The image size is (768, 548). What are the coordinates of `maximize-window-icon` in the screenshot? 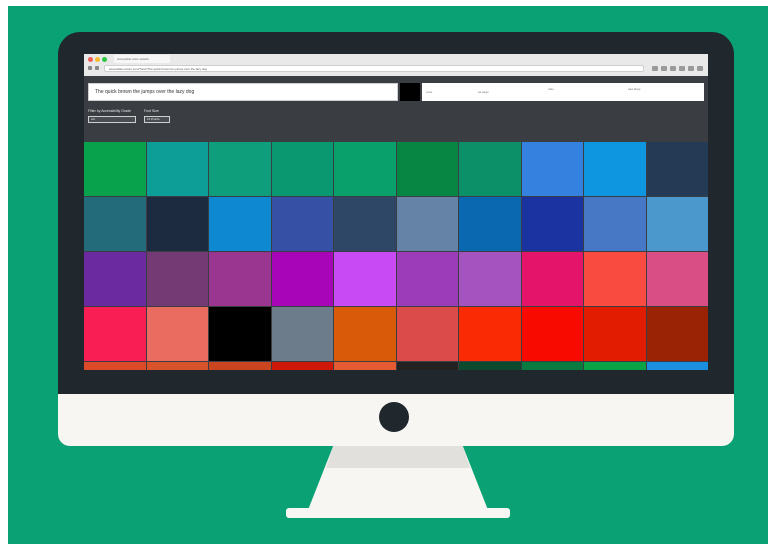 It's located at (104, 59).